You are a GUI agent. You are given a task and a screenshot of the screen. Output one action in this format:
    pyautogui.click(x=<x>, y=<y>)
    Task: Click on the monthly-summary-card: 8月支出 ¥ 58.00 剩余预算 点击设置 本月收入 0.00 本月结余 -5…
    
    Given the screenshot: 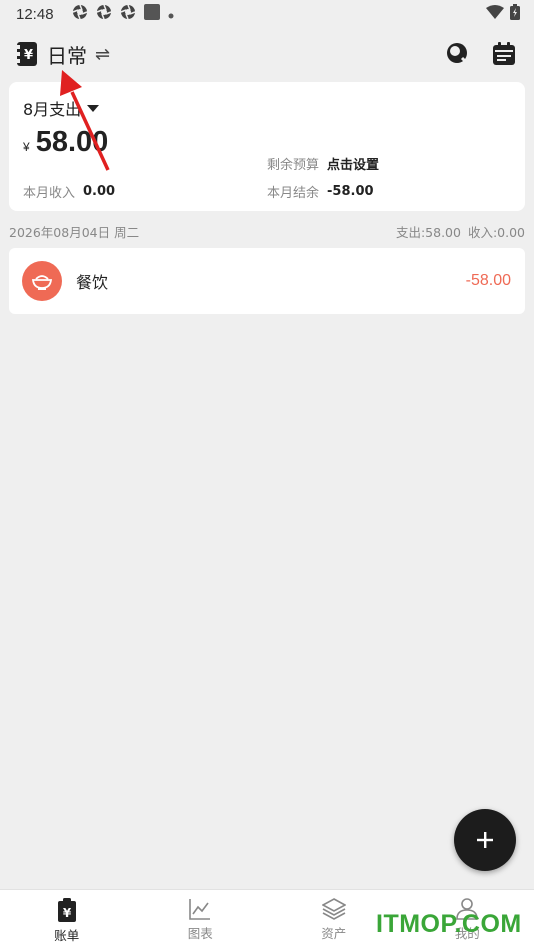 What is the action you would take?
    pyautogui.click(x=267, y=146)
    